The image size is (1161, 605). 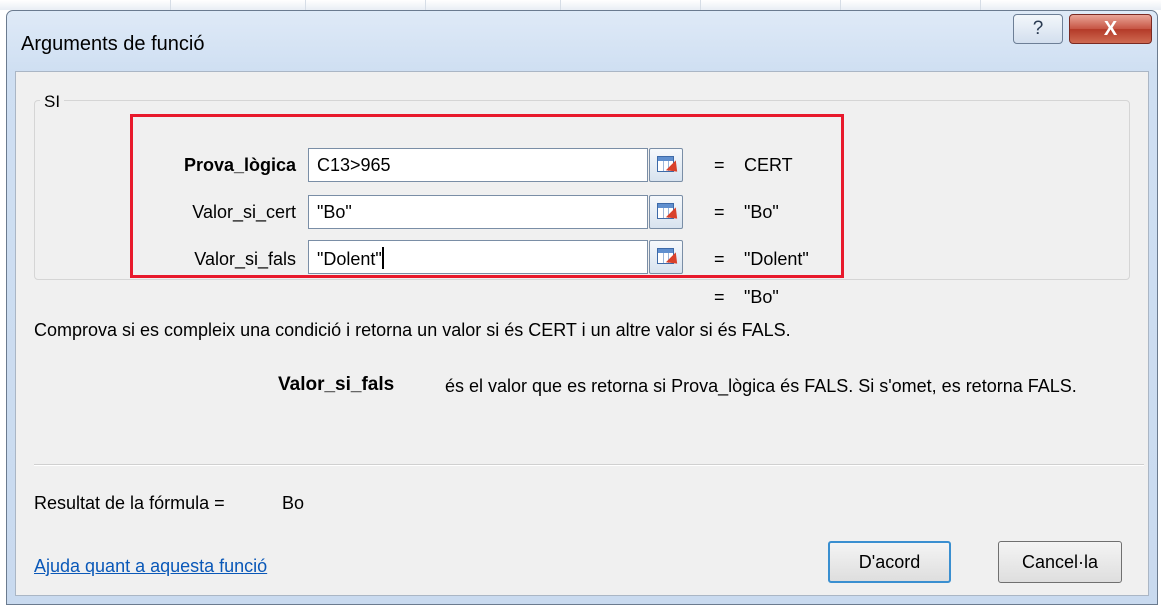 What do you see at coordinates (52, 102) in the screenshot?
I see `function-name: SI` at bounding box center [52, 102].